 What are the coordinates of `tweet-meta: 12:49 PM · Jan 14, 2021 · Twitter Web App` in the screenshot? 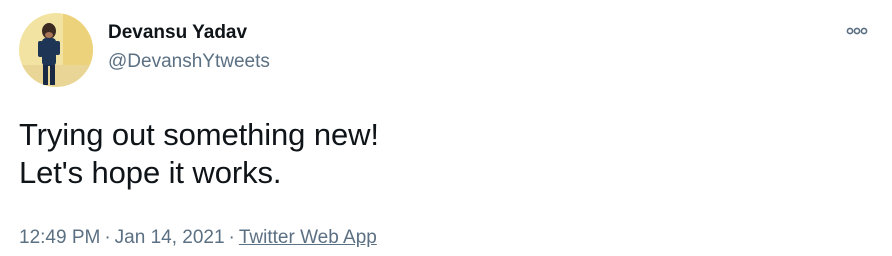 It's located at (198, 238).